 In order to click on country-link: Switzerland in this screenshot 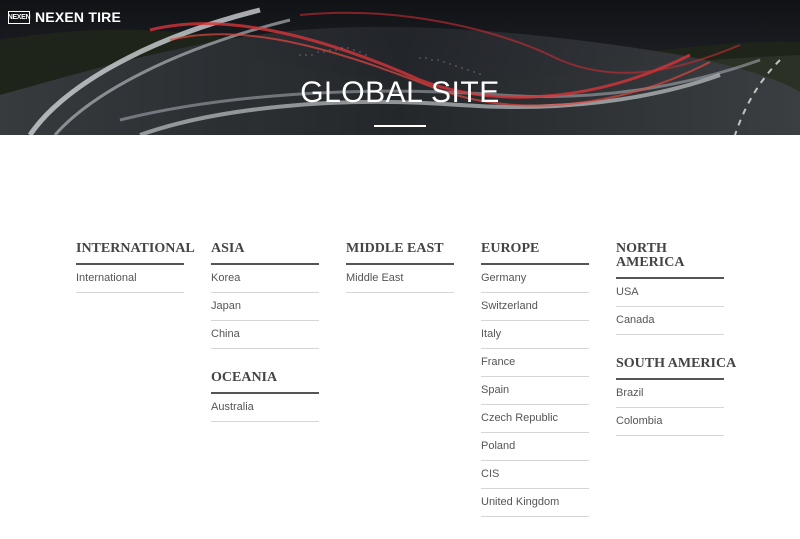, I will do `click(535, 307)`.